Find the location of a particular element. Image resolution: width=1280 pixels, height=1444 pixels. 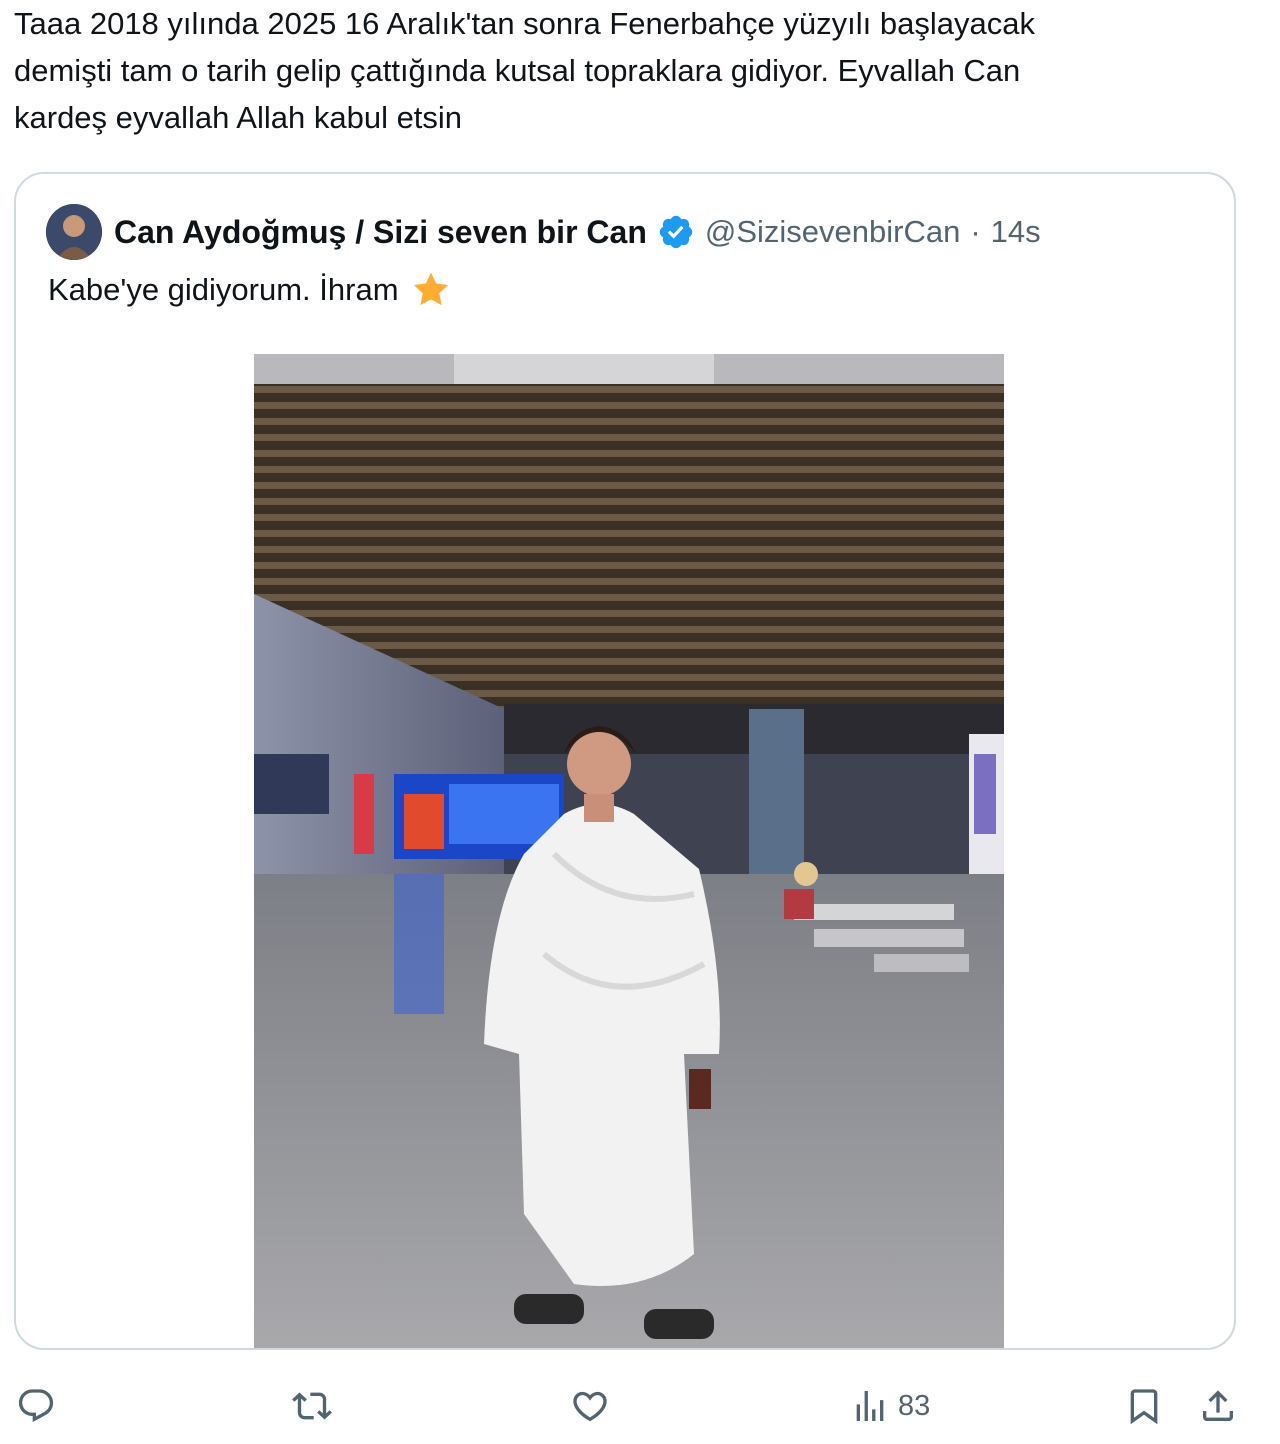

star-emoji-icon is located at coordinates (430, 289).